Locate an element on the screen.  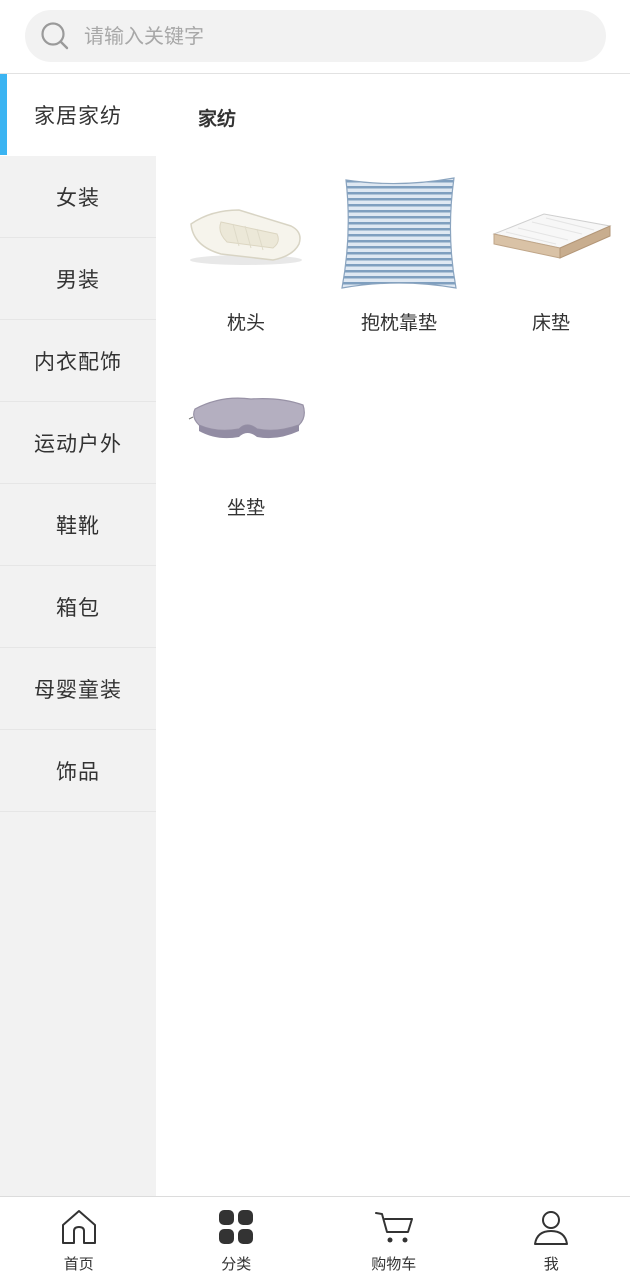
home-icon is located at coordinates (79, 1227).